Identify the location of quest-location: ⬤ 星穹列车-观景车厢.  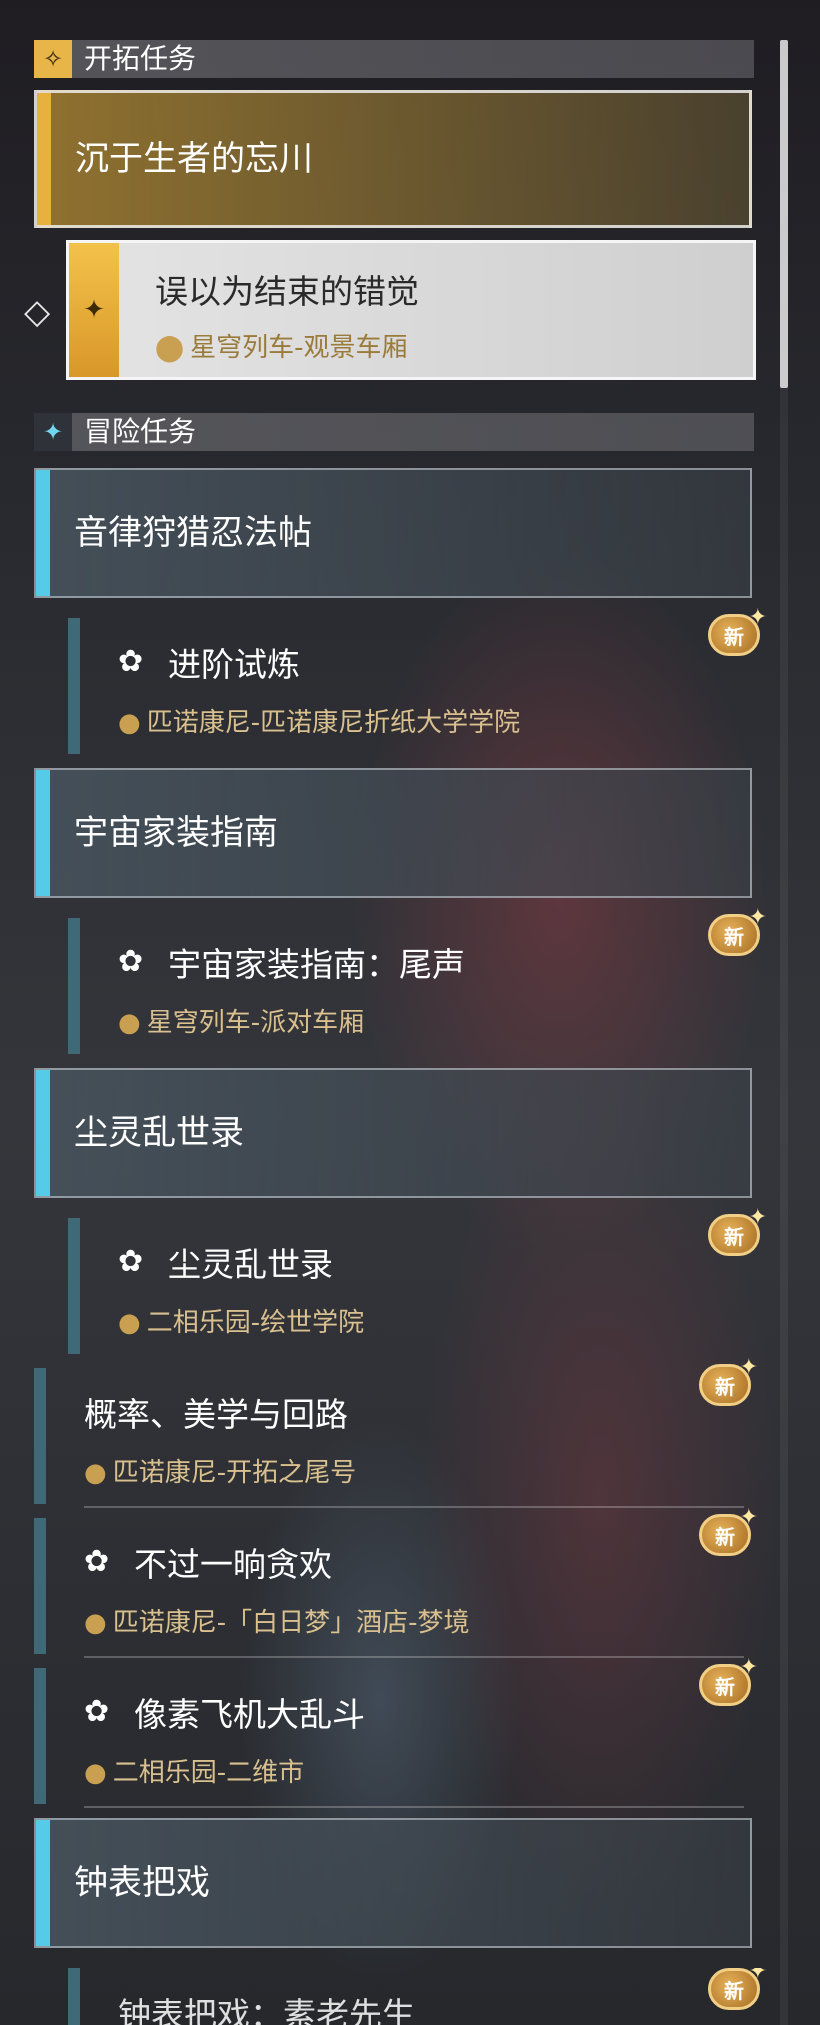
(281, 348).